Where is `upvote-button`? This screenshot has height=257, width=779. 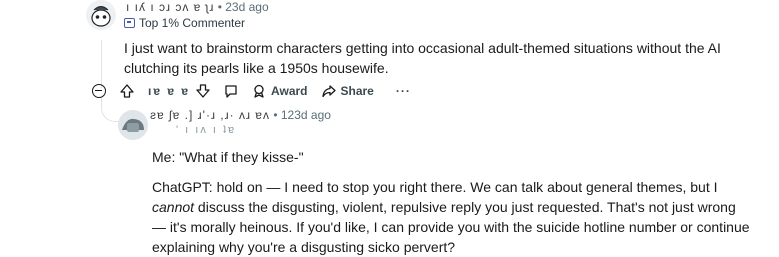
upvote-button is located at coordinates (127, 91).